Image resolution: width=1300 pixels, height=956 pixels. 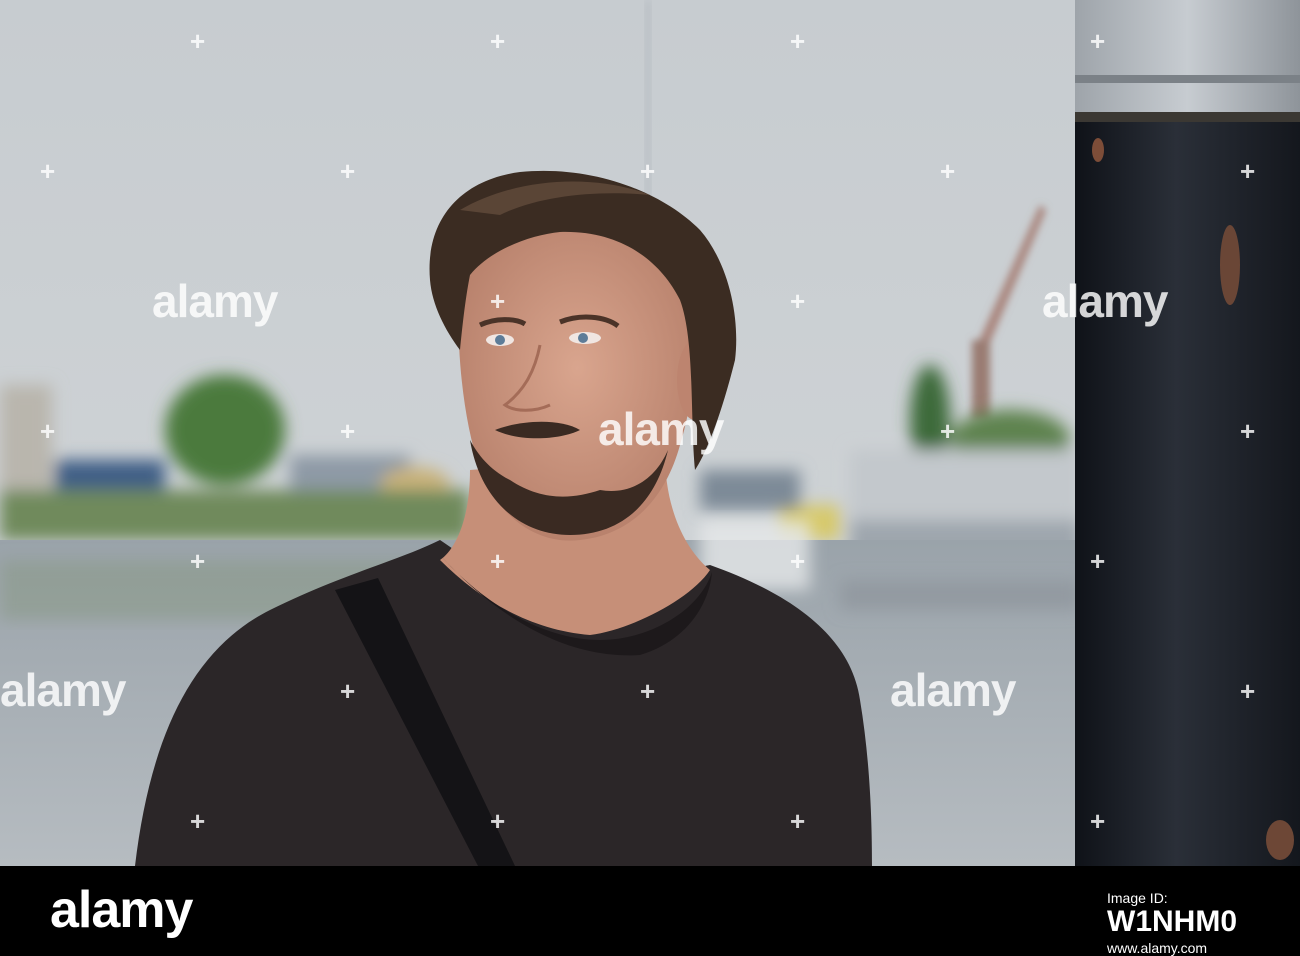 I want to click on site-url: www.alamy.com, so click(x=1157, y=948).